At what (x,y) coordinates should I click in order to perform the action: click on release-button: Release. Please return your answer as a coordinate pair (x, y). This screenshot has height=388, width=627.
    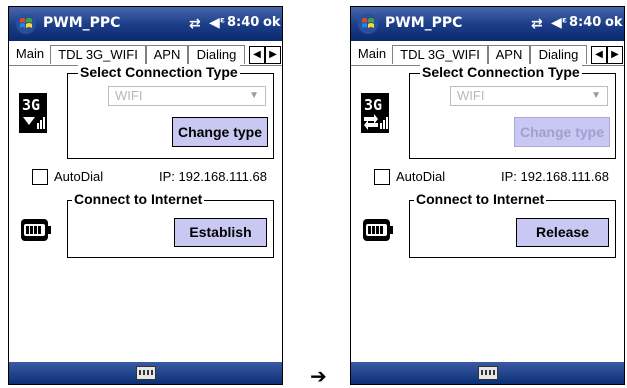
    Looking at the image, I should click on (562, 232).